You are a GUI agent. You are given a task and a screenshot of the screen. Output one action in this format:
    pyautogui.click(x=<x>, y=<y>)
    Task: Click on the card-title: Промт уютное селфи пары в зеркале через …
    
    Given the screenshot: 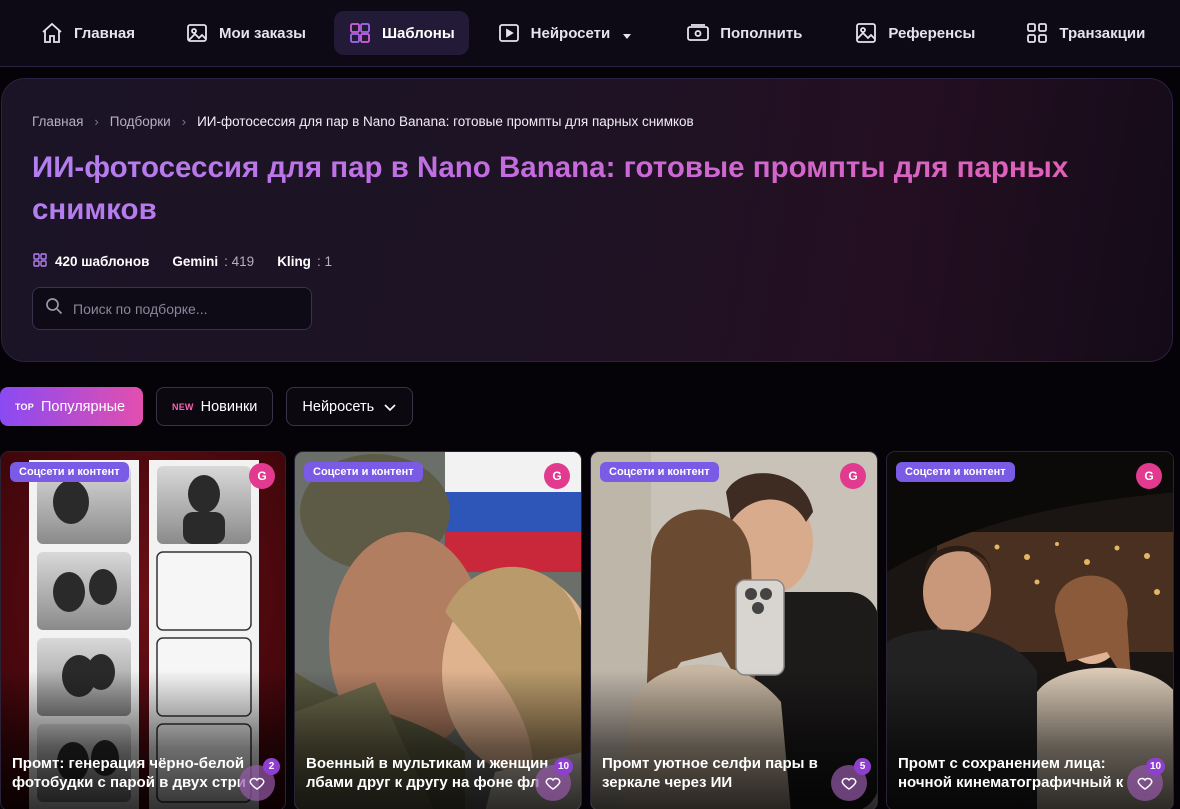 What is the action you would take?
    pyautogui.click(x=710, y=773)
    